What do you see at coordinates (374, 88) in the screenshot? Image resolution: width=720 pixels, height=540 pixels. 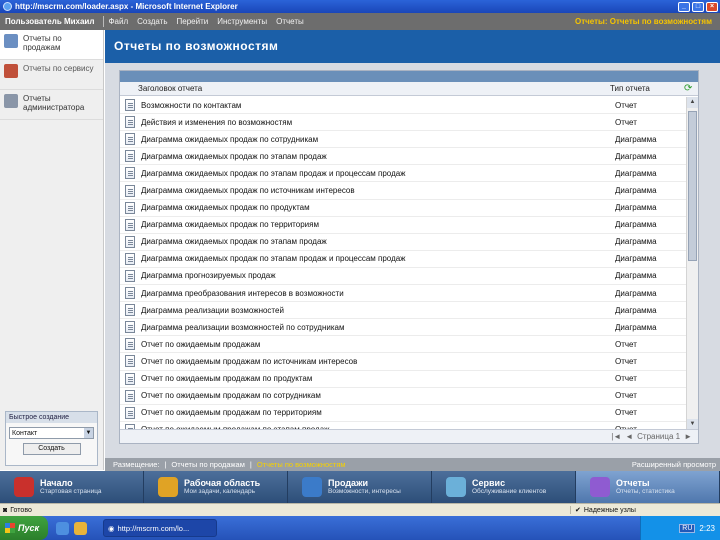 I see `column-header-title: Заголовок отчета` at bounding box center [374, 88].